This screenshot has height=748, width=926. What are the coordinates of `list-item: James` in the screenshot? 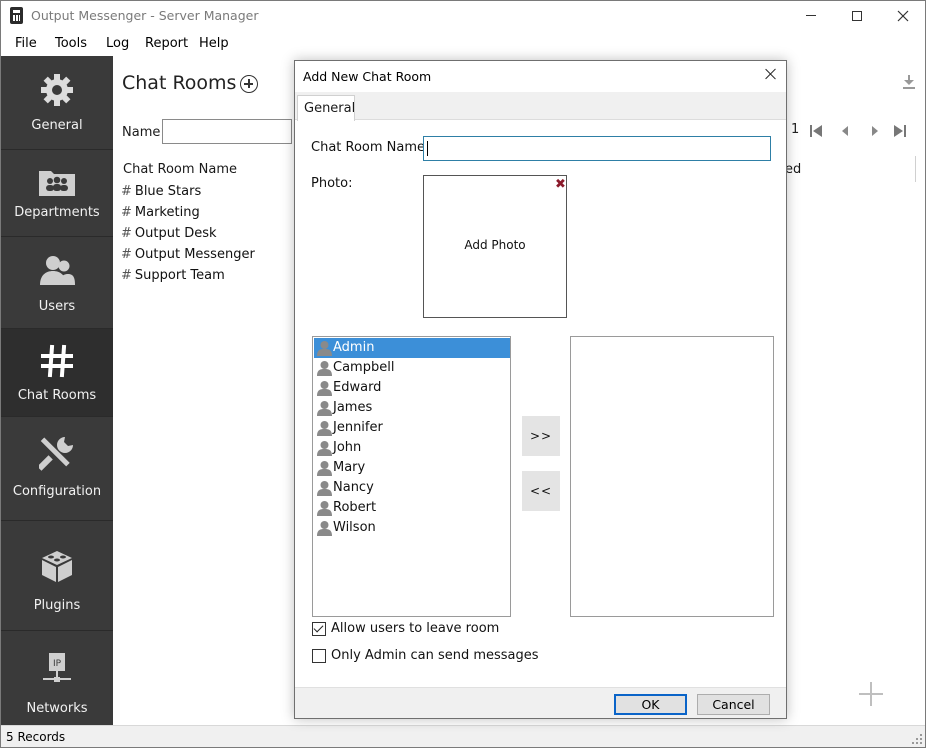 It's located at (412, 408).